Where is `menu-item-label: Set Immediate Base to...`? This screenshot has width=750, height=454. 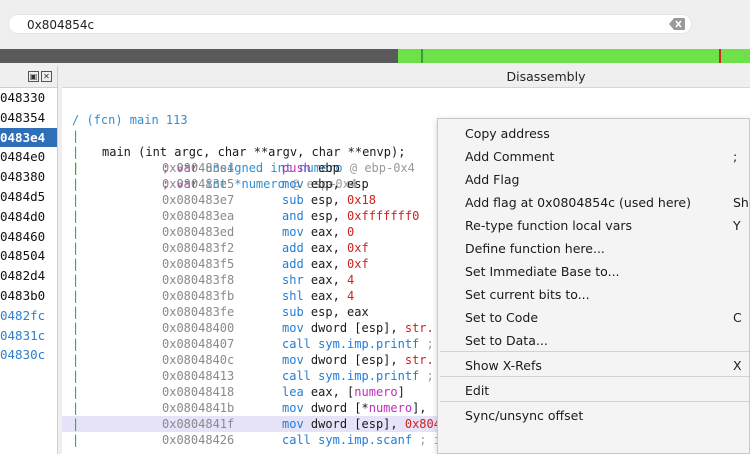 menu-item-label: Set Immediate Base to... is located at coordinates (542, 271).